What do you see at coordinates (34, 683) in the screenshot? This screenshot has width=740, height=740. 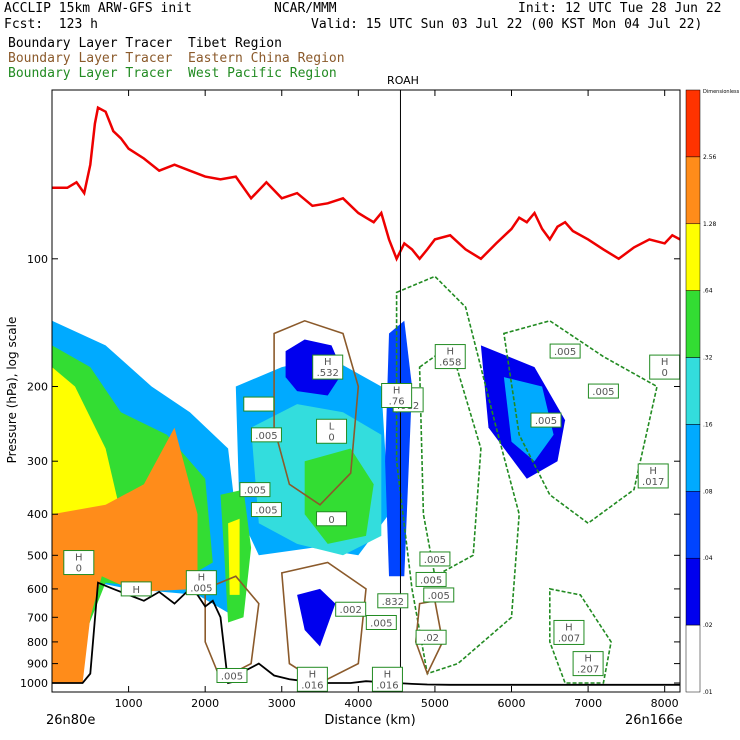 I see `y-tick-label: 1000` at bounding box center [34, 683].